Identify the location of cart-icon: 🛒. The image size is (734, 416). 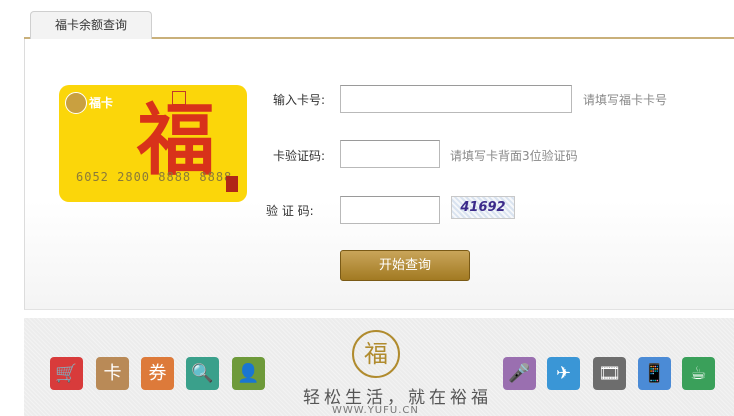
(66, 373).